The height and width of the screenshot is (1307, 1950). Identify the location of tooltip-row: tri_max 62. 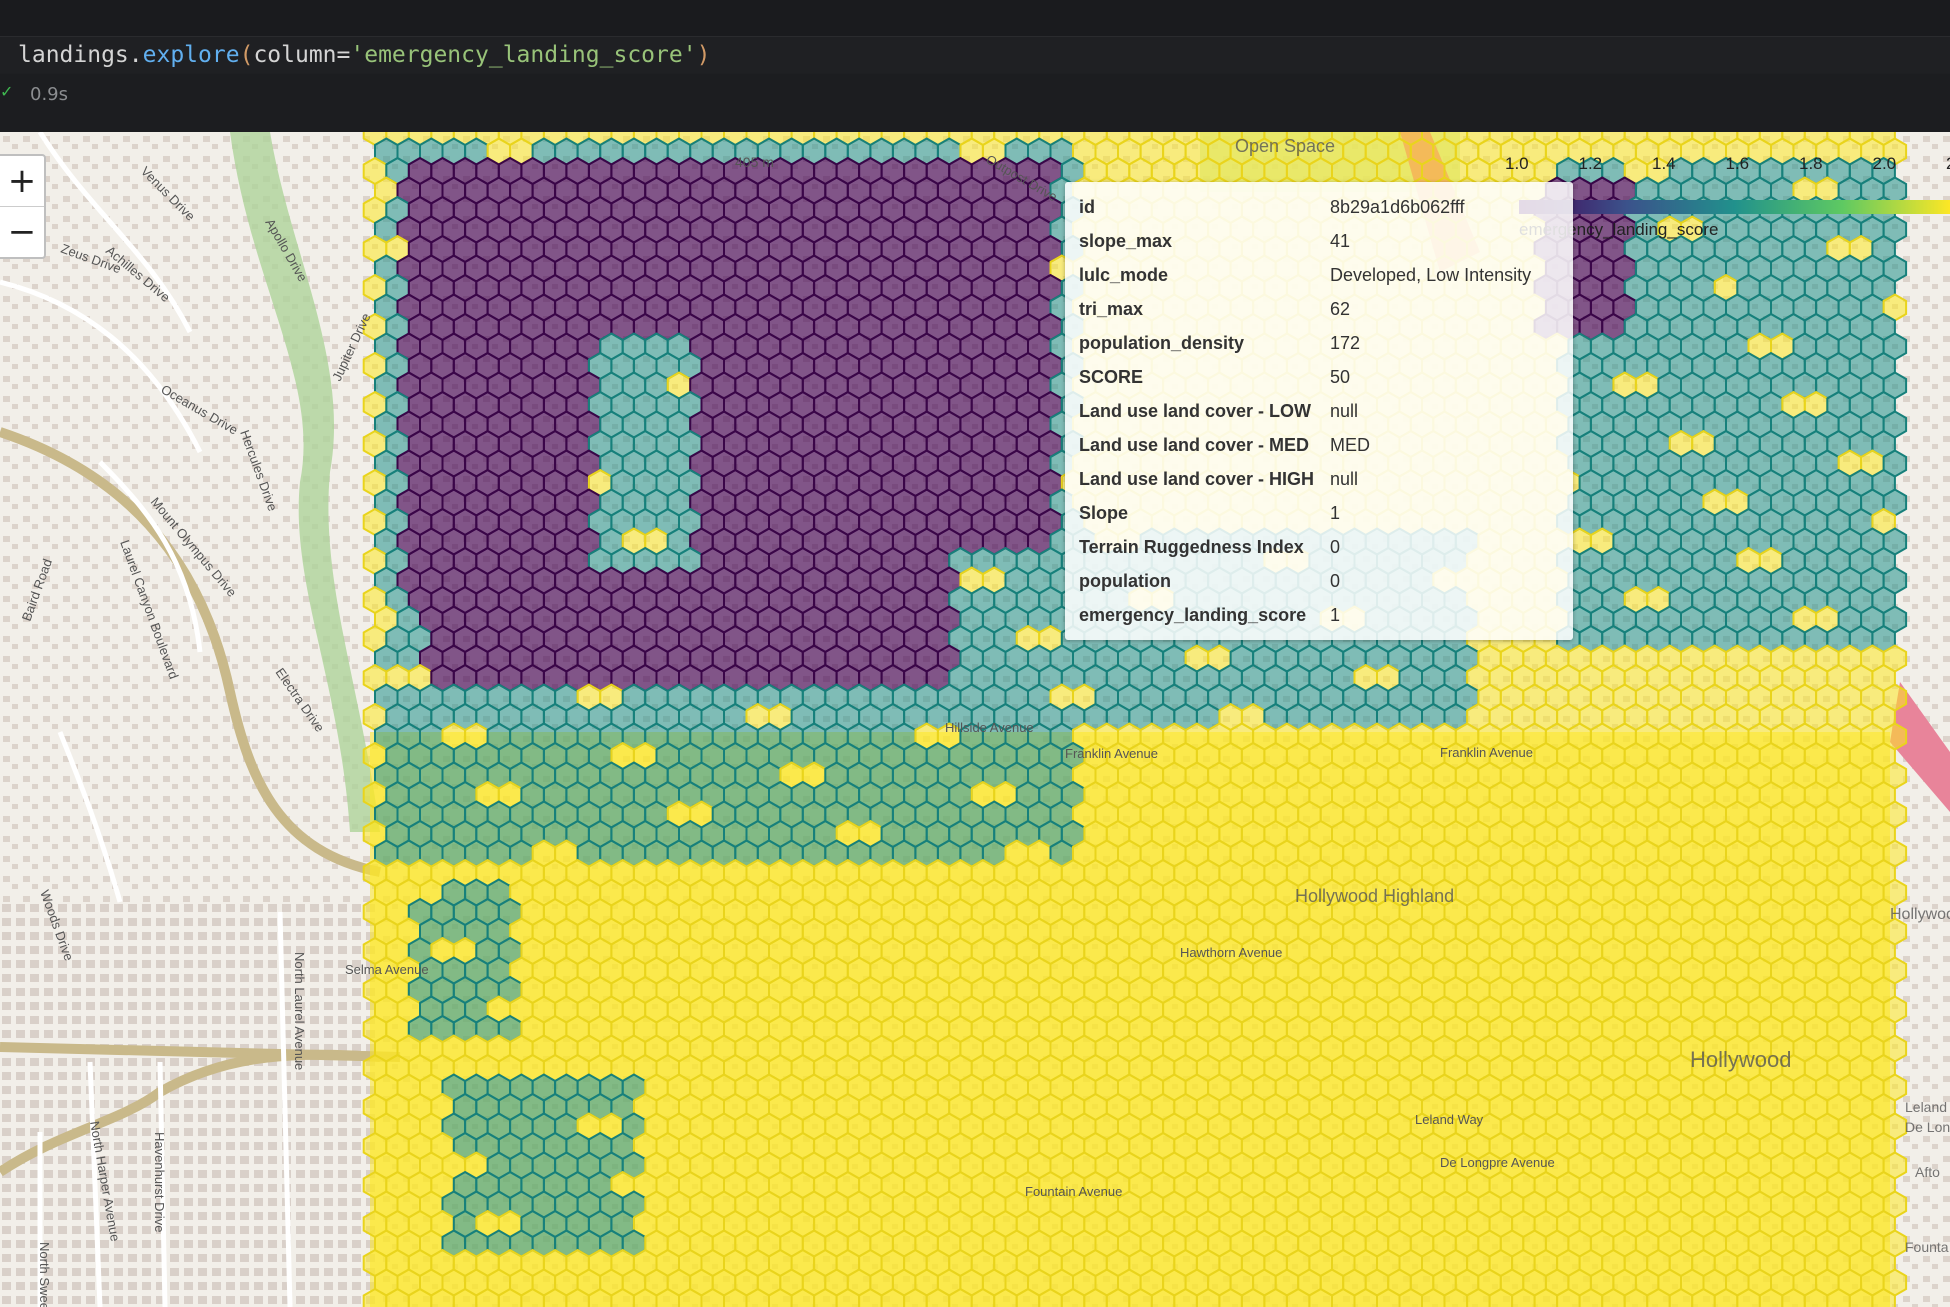
(1319, 309).